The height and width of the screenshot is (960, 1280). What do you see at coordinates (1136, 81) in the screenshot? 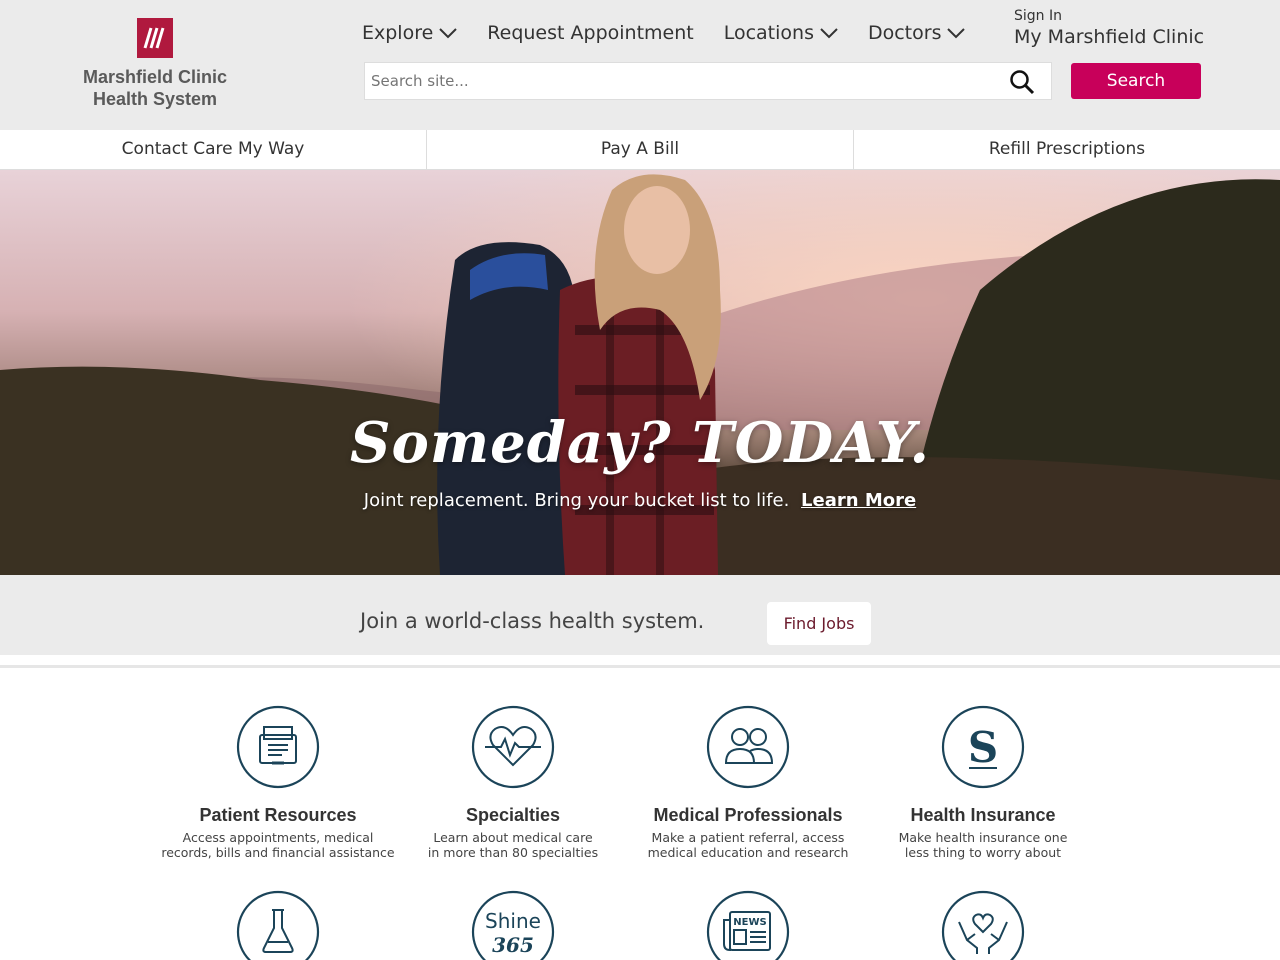
I see `search-button: Search` at bounding box center [1136, 81].